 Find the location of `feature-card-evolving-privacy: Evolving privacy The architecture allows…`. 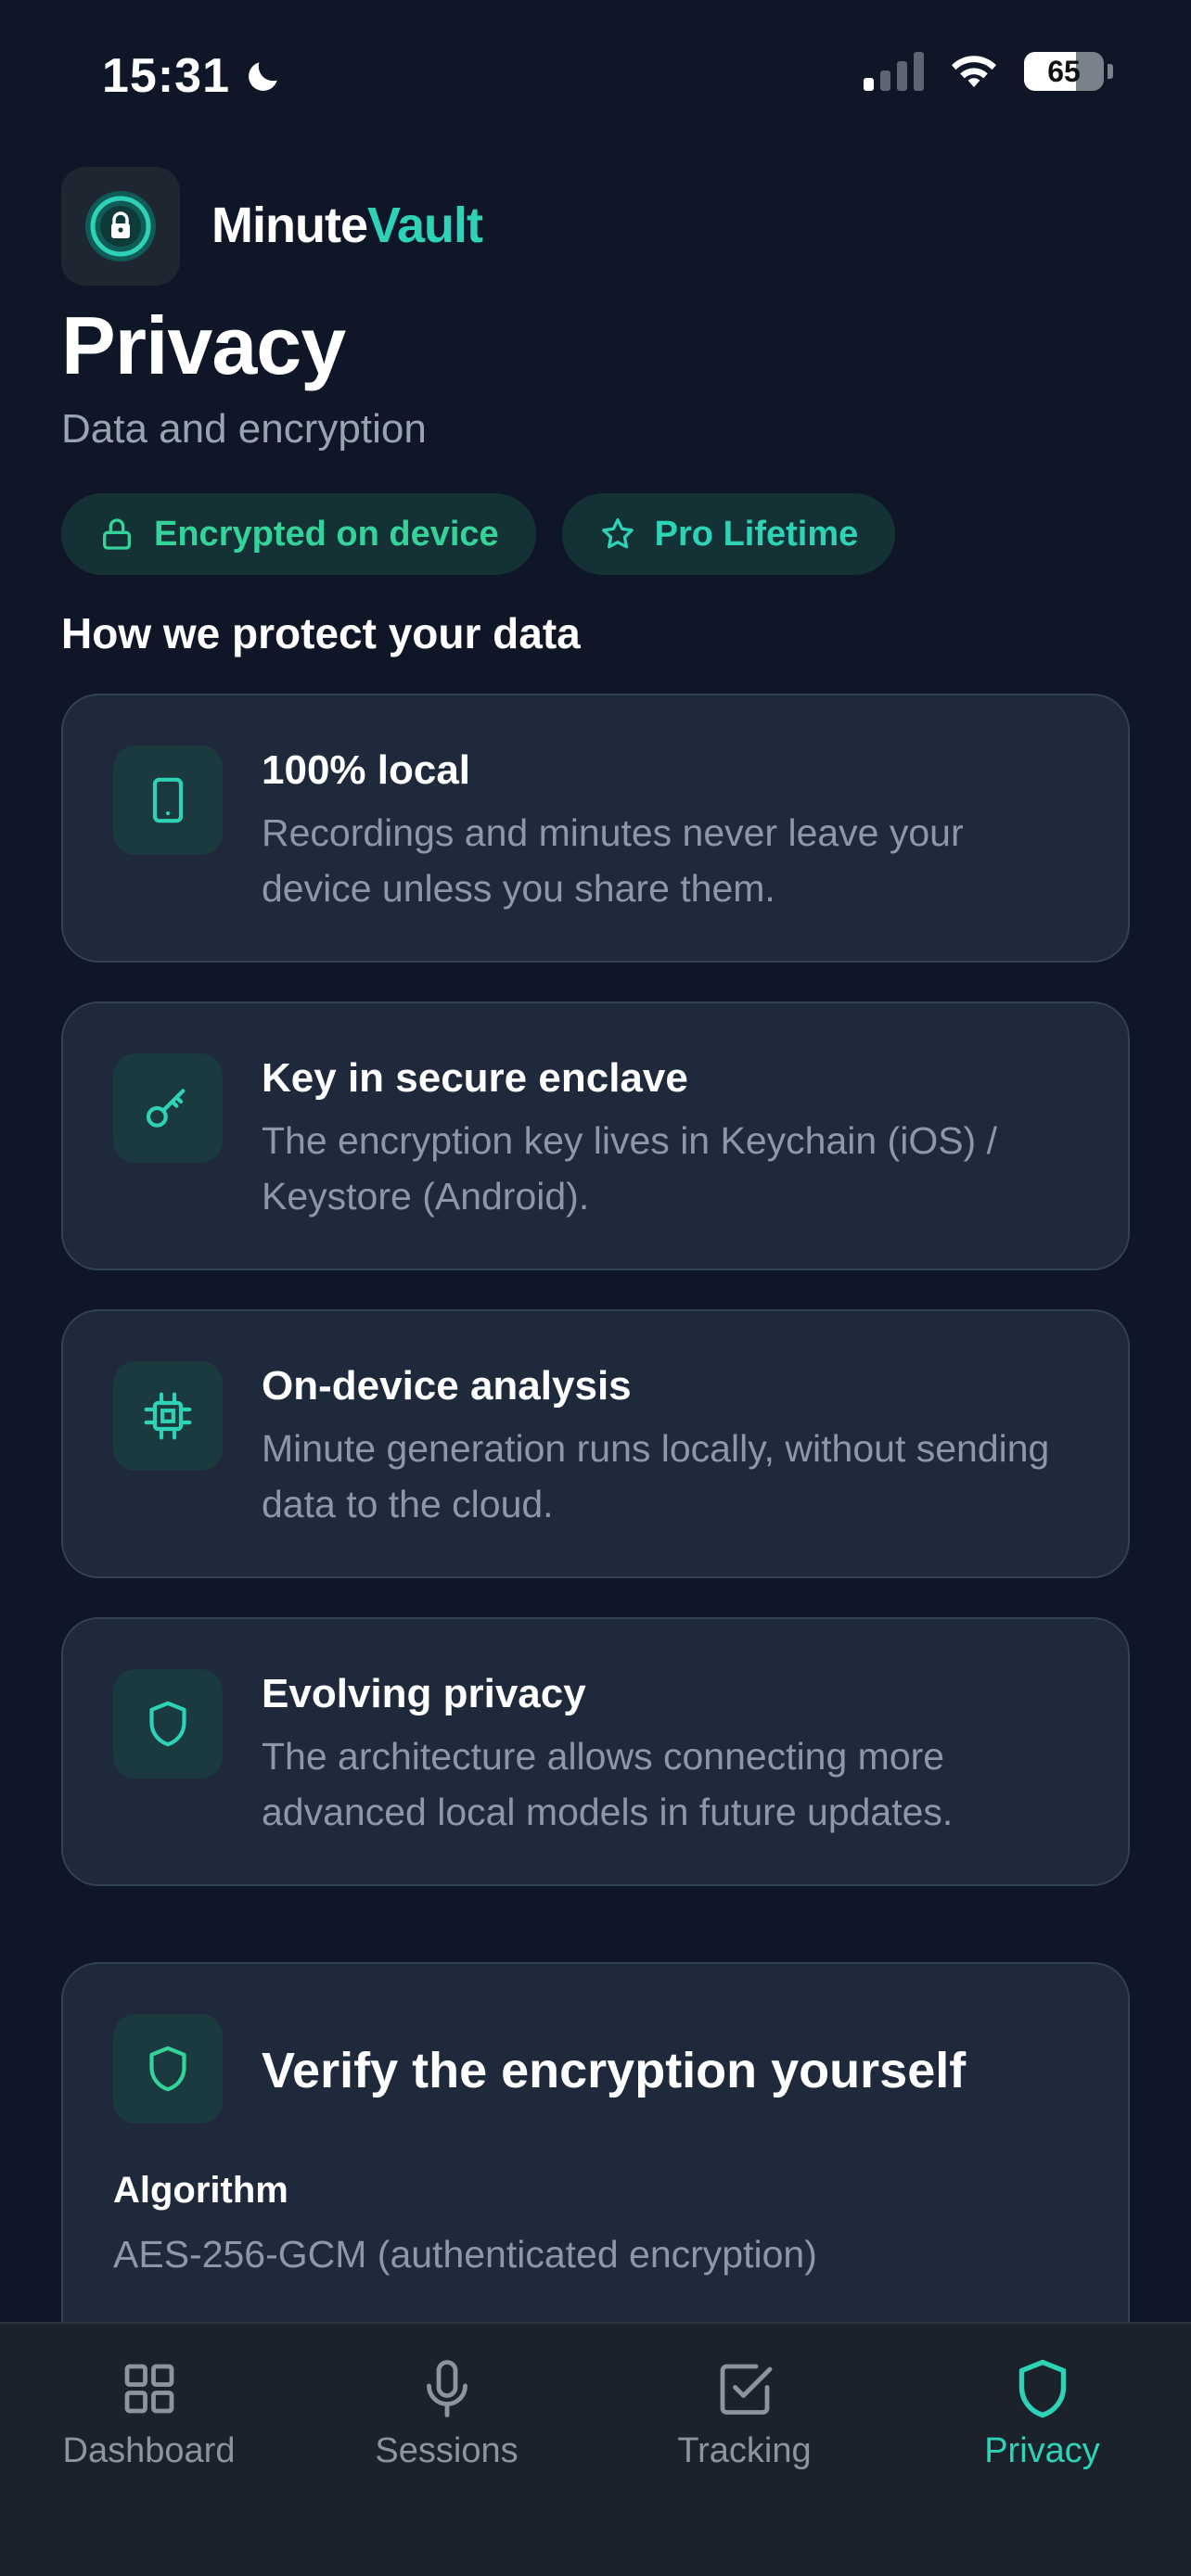

feature-card-evolving-privacy: Evolving privacy The architecture allows… is located at coordinates (595, 1752).